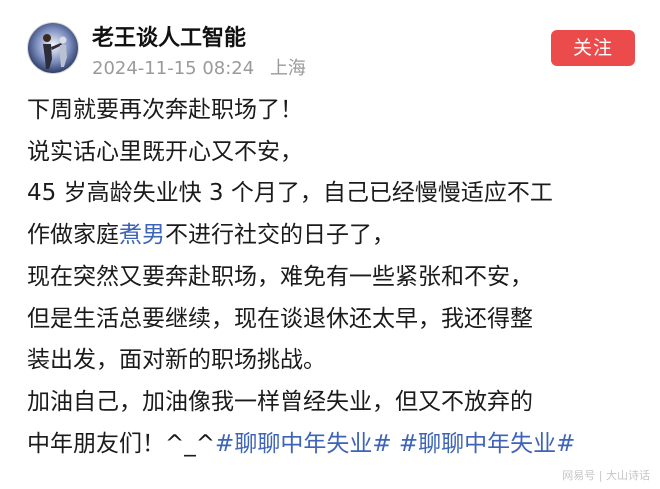 This screenshot has height=489, width=660. What do you see at coordinates (142, 235) in the screenshot?
I see `keyword-link: 煮男` at bounding box center [142, 235].